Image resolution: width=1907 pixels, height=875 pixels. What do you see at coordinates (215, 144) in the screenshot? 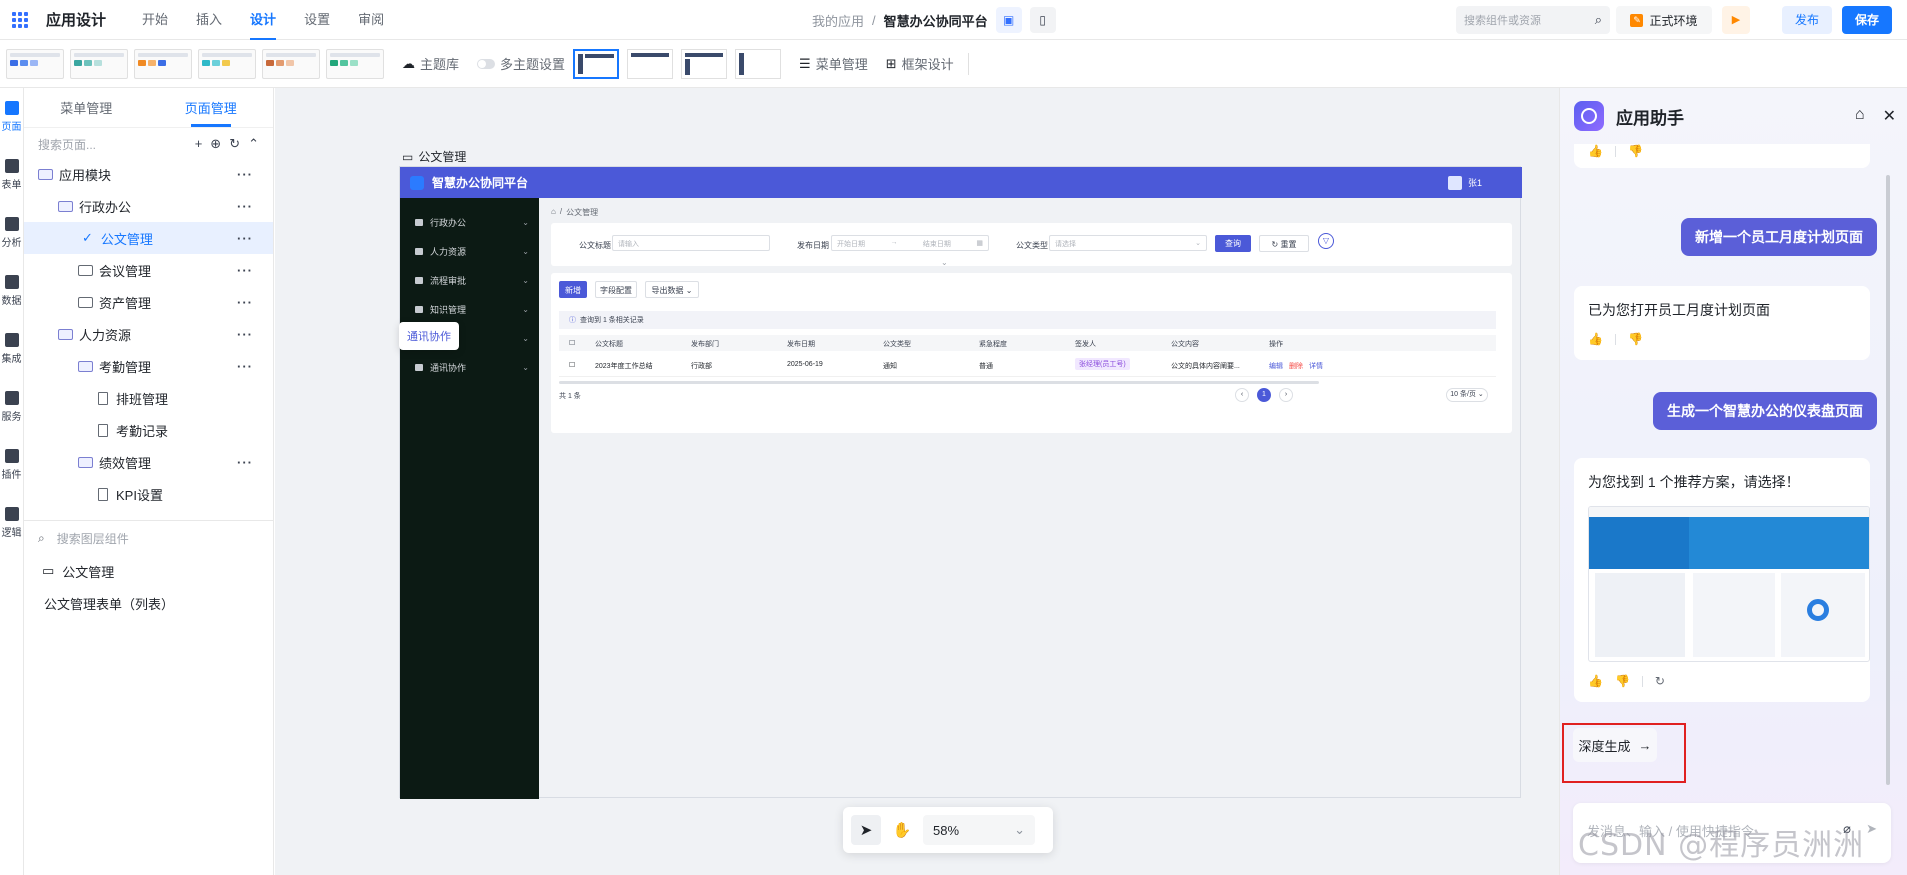
I see `add-folder-icon: ⊕` at bounding box center [215, 144].